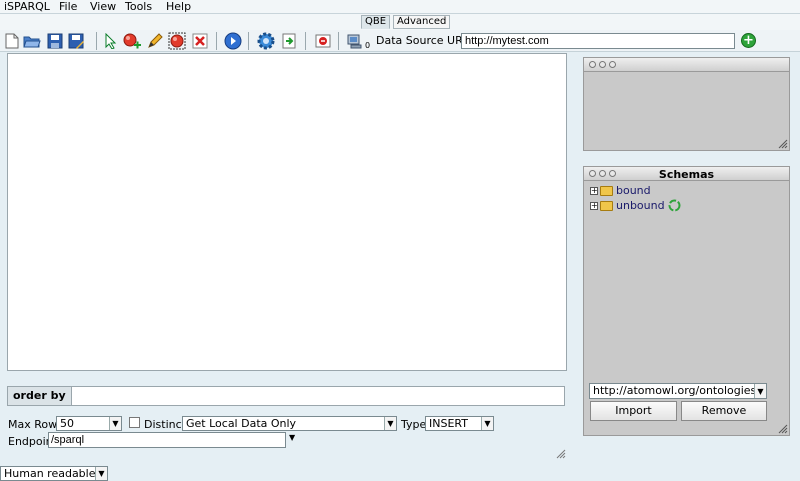 Image resolution: width=800 pixels, height=481 pixels. I want to click on output-format-select: Human readable ▼, so click(54, 473).